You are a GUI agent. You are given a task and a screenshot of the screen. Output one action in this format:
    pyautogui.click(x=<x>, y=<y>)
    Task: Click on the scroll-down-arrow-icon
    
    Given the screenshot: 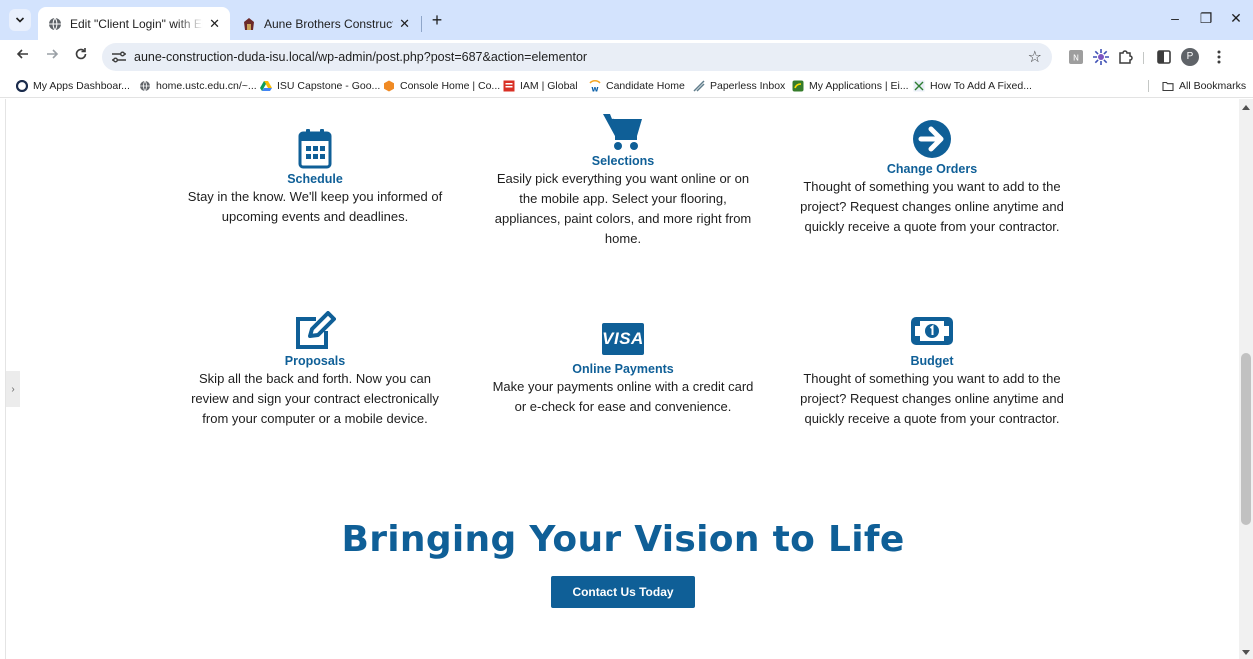 What is the action you would take?
    pyautogui.click(x=1246, y=652)
    